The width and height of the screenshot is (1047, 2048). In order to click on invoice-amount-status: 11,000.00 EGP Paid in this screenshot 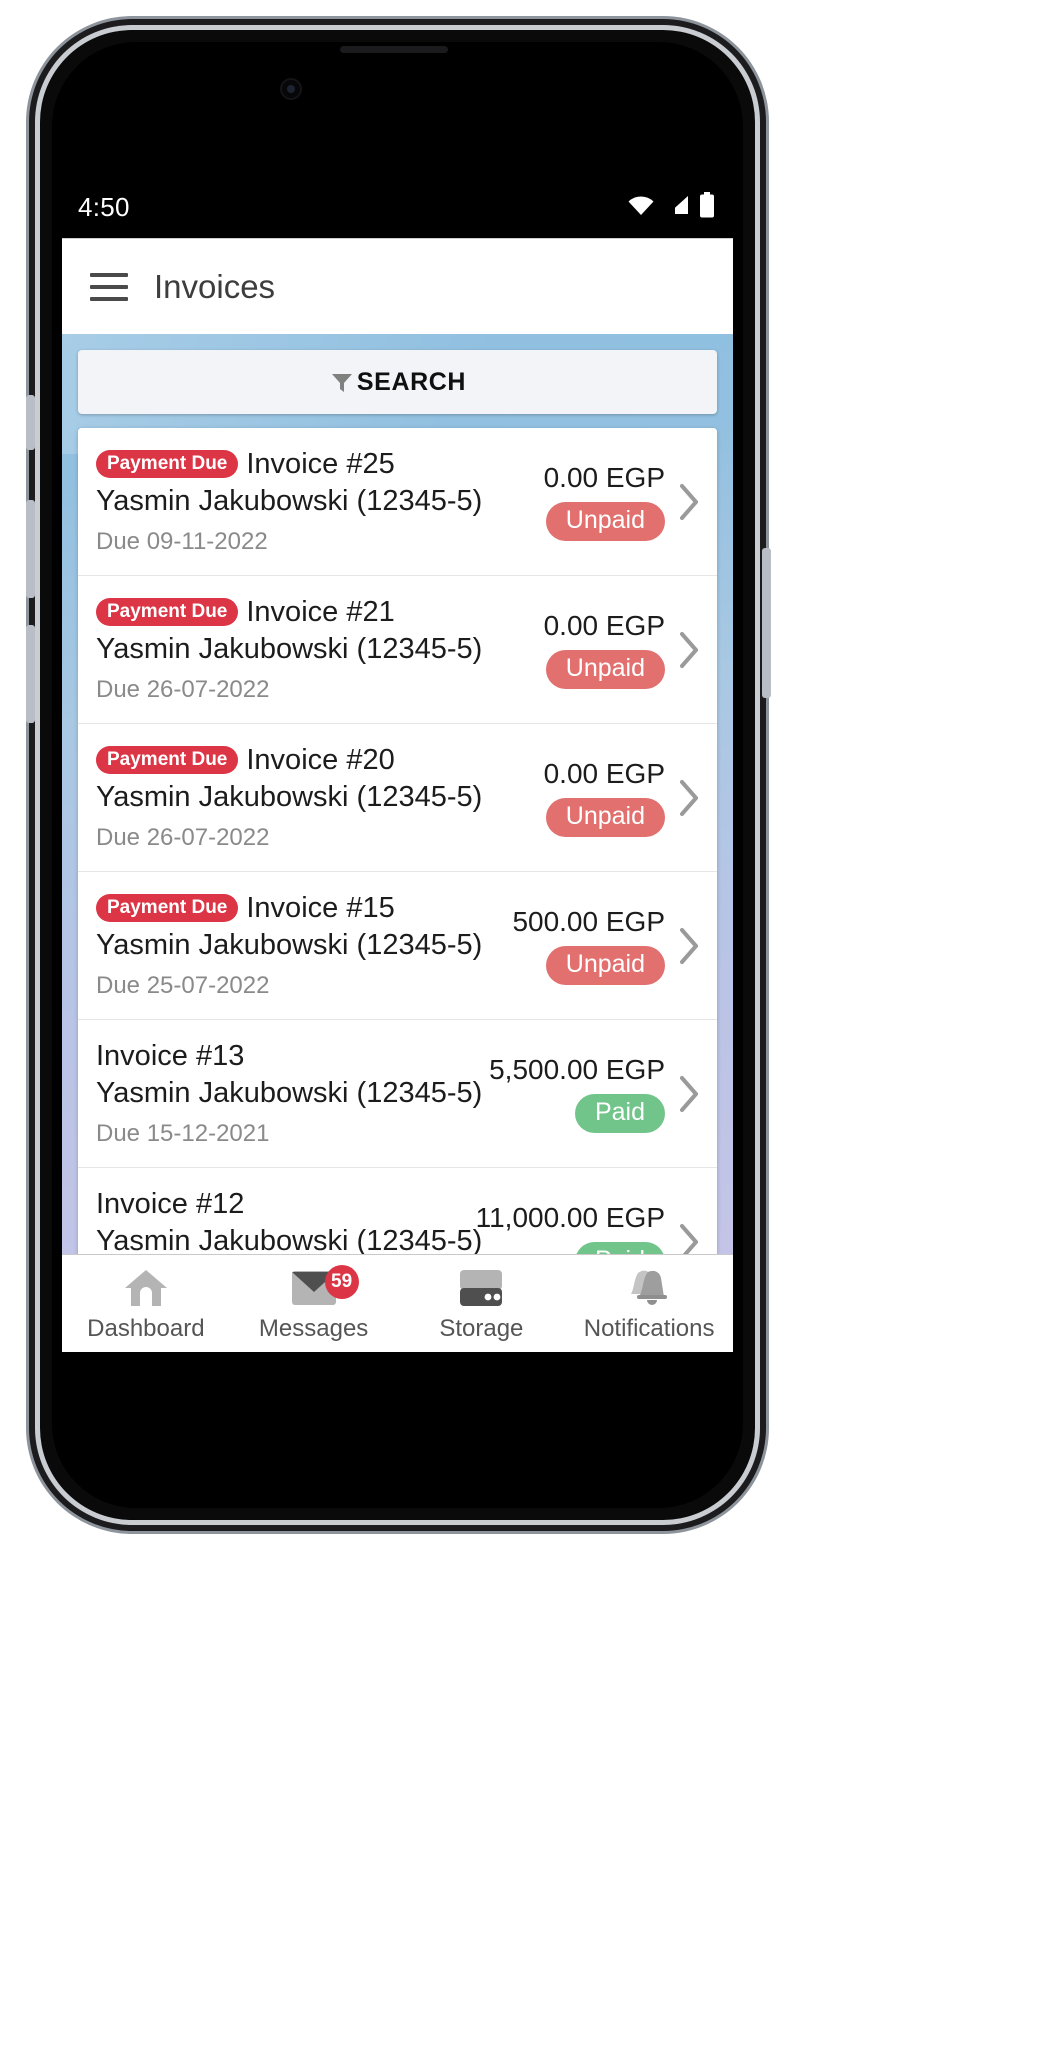, I will do `click(572, 1228)`.